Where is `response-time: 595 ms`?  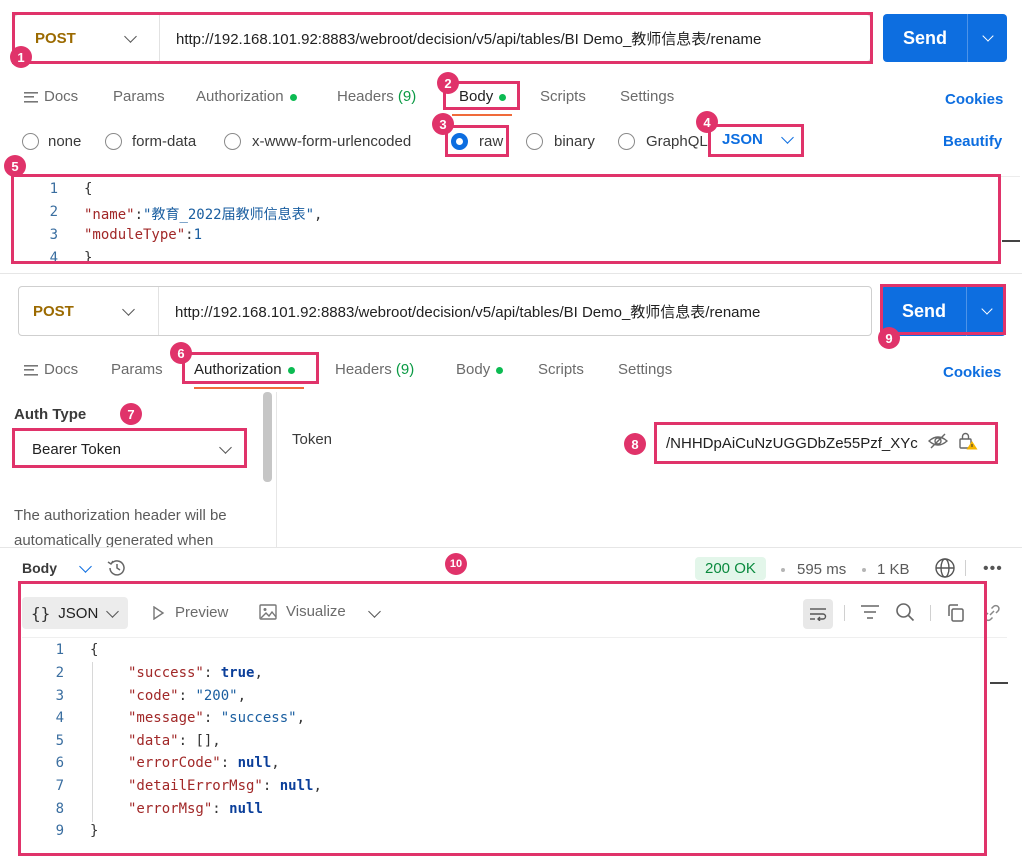 response-time: 595 ms is located at coordinates (822, 569).